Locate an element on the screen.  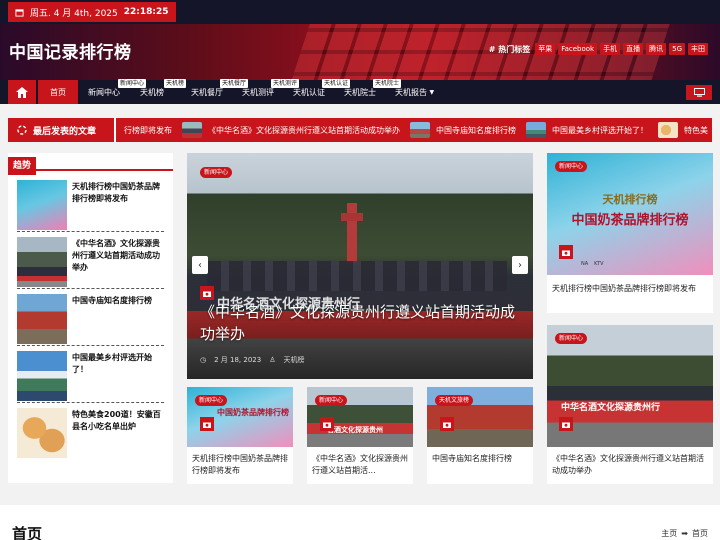
time-text: 22:18:25 is located at coordinates (146, 12).